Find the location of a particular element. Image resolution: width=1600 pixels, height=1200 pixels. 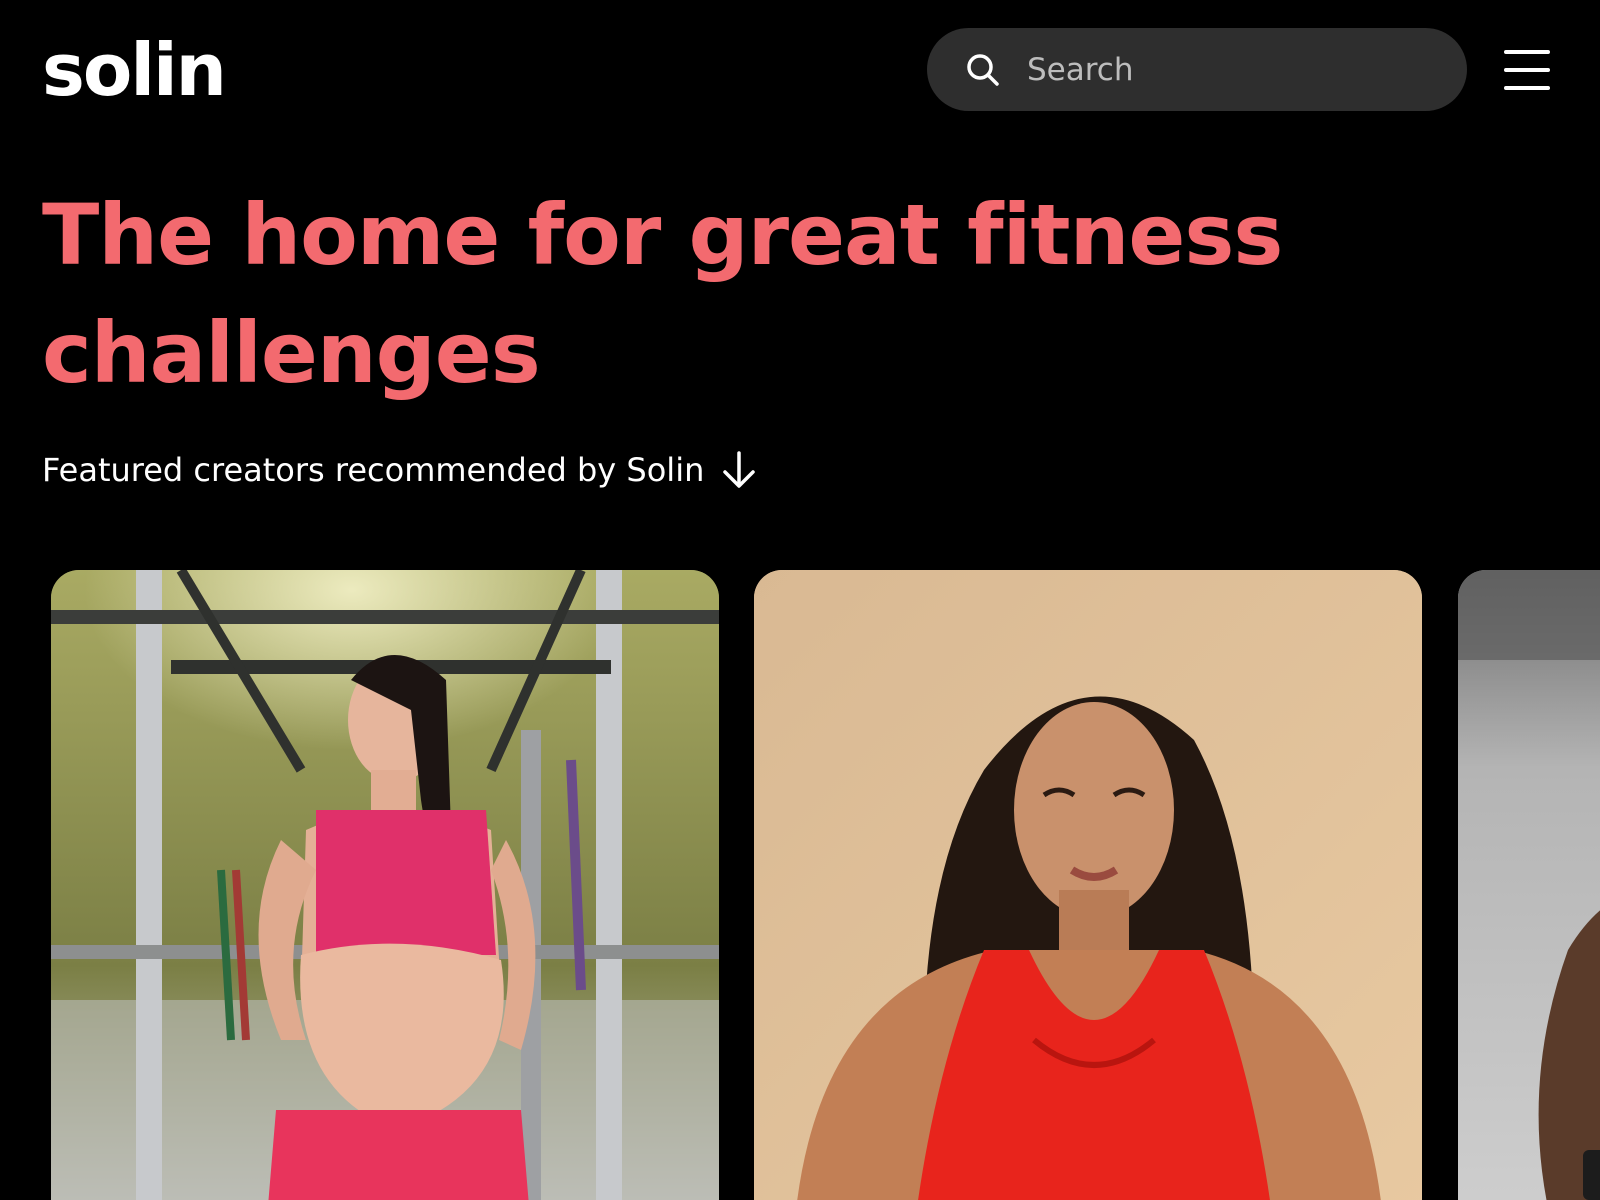

search-bar is located at coordinates (1197, 69).